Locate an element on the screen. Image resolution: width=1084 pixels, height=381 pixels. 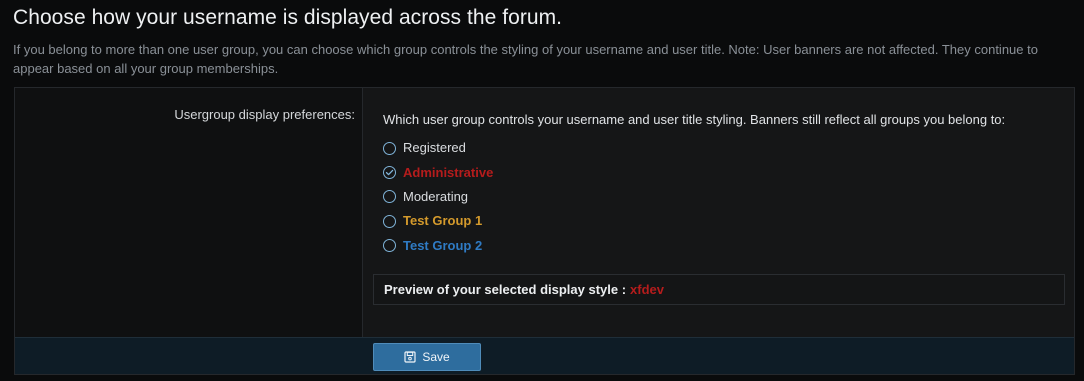
form-submit-row: Save is located at coordinates (544, 355).